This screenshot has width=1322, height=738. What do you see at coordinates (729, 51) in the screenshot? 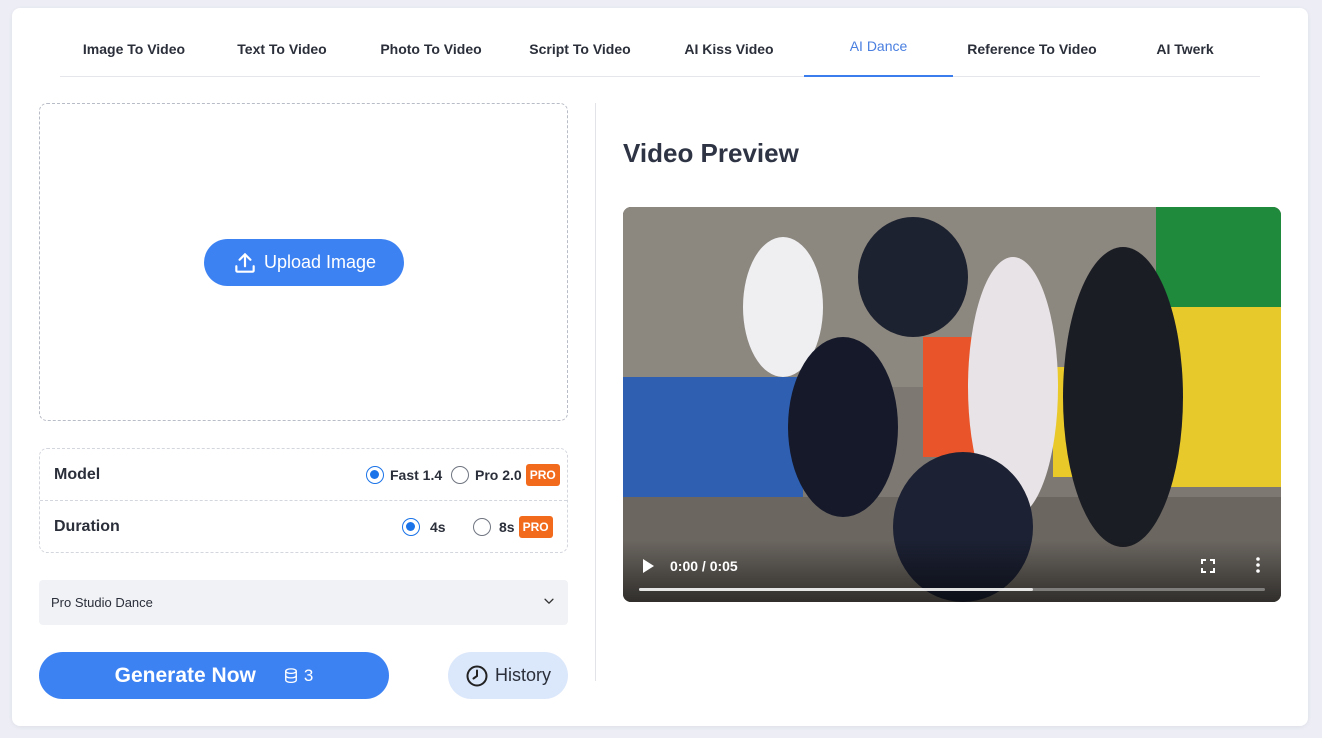
I see `tab-ai-kiss-video: AI Kiss Video` at bounding box center [729, 51].